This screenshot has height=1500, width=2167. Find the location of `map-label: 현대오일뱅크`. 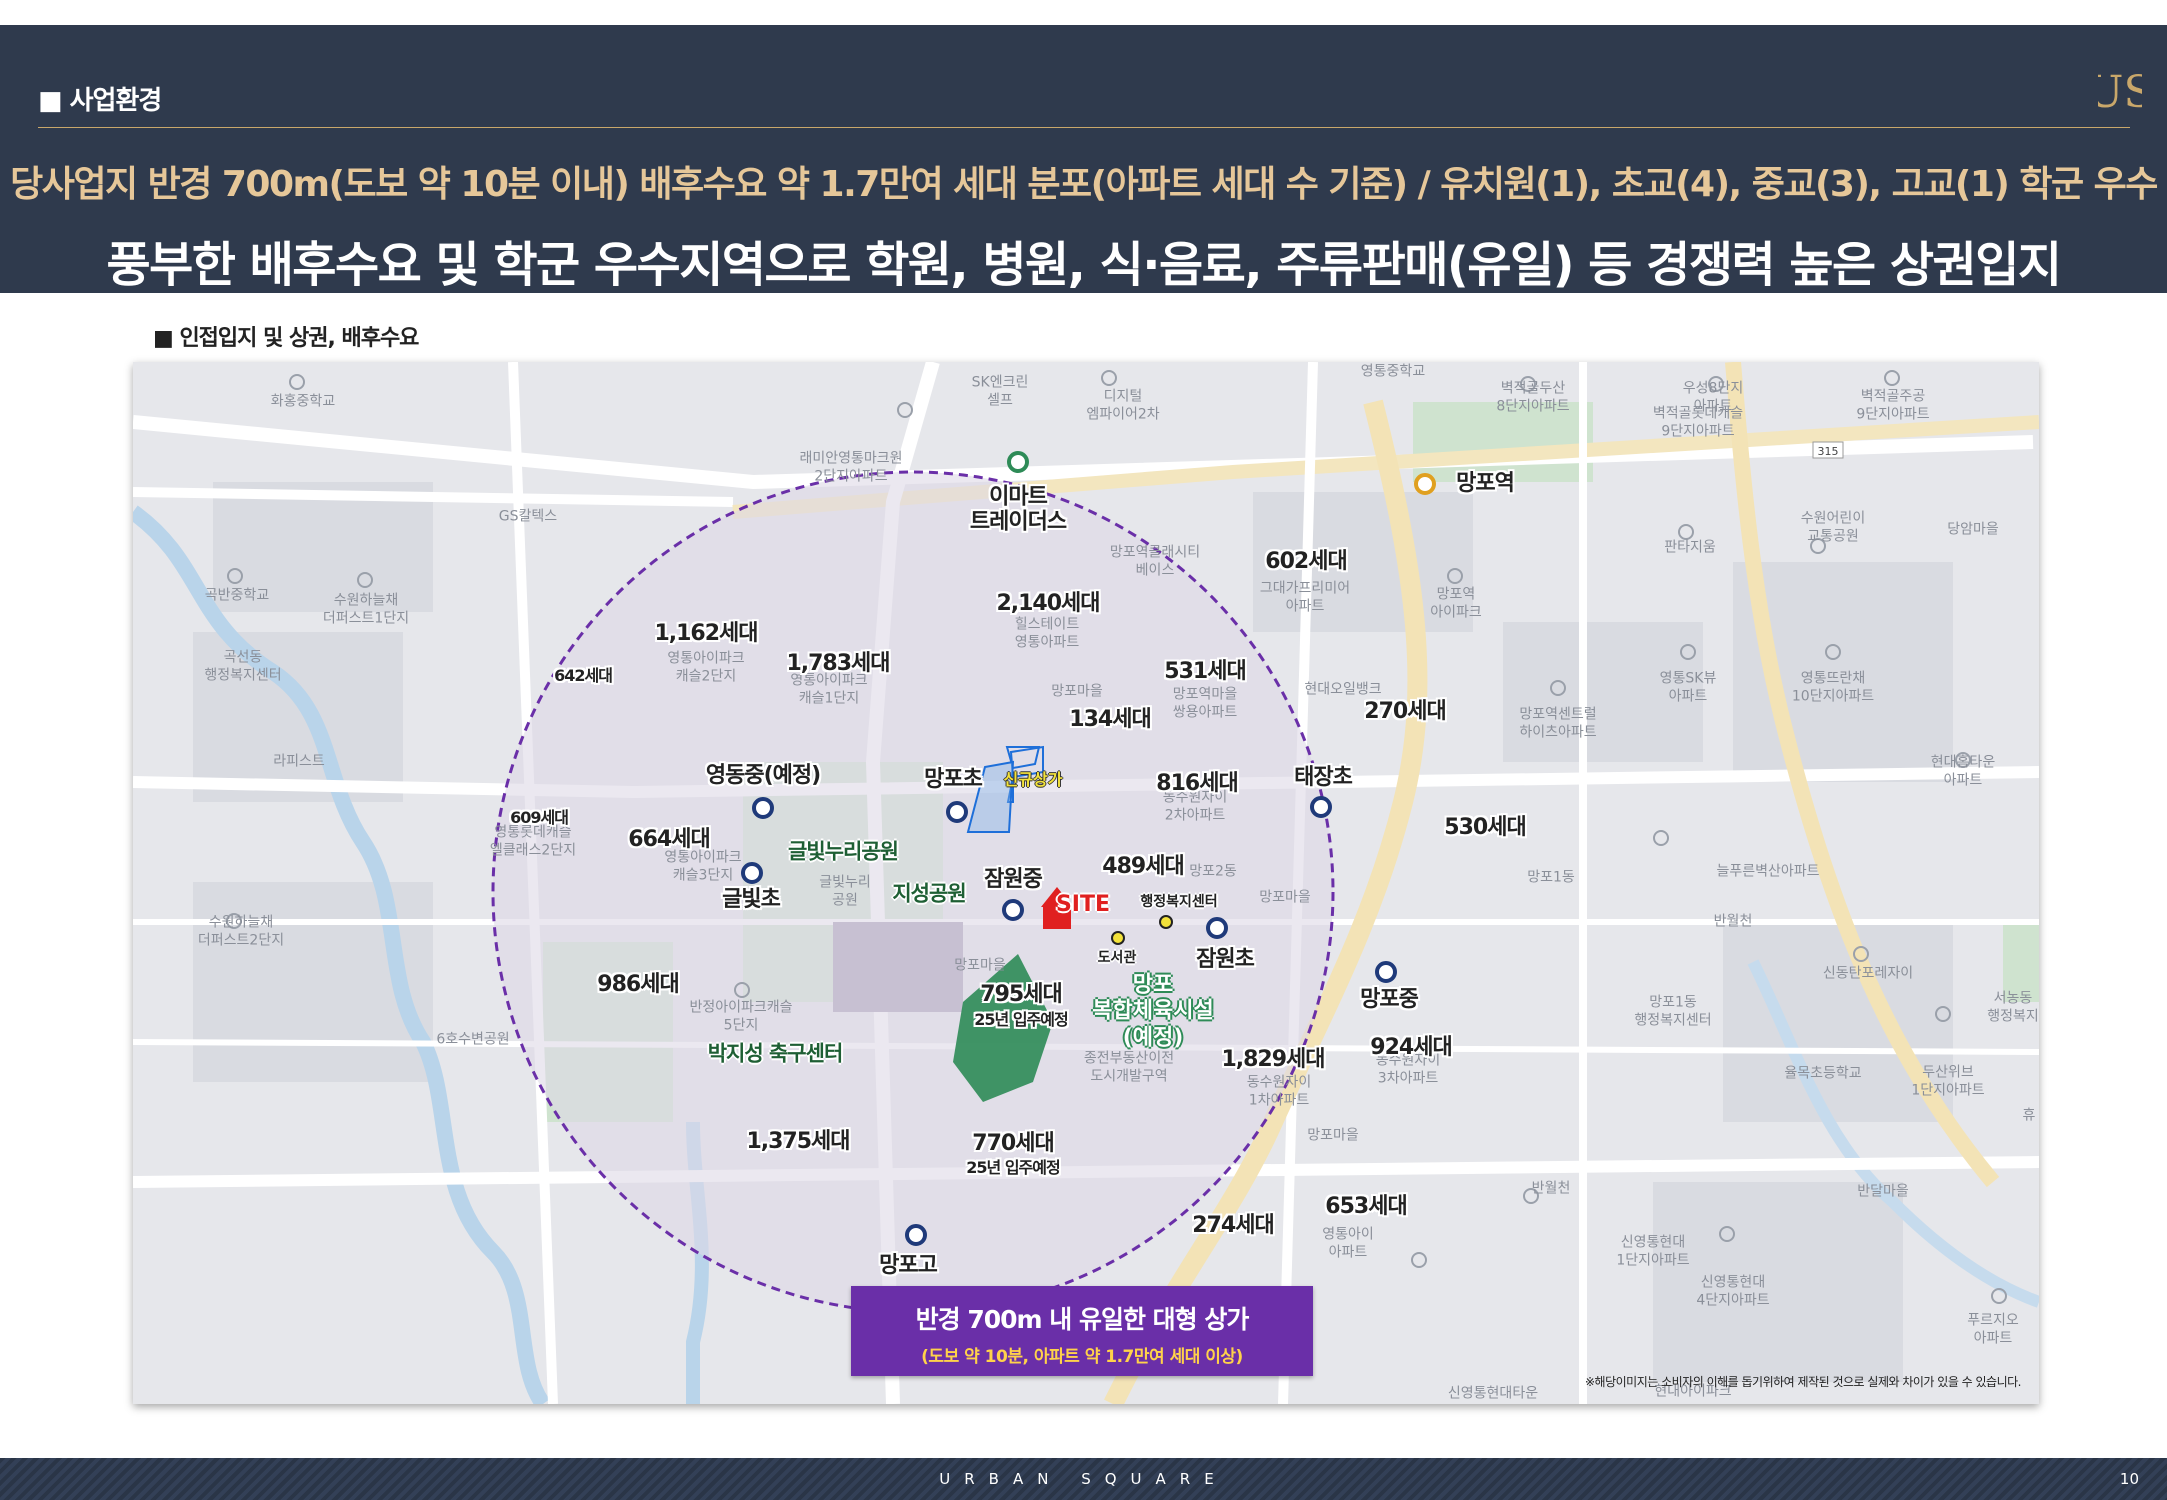

map-label: 현대오일뱅크 is located at coordinates (1343, 689).